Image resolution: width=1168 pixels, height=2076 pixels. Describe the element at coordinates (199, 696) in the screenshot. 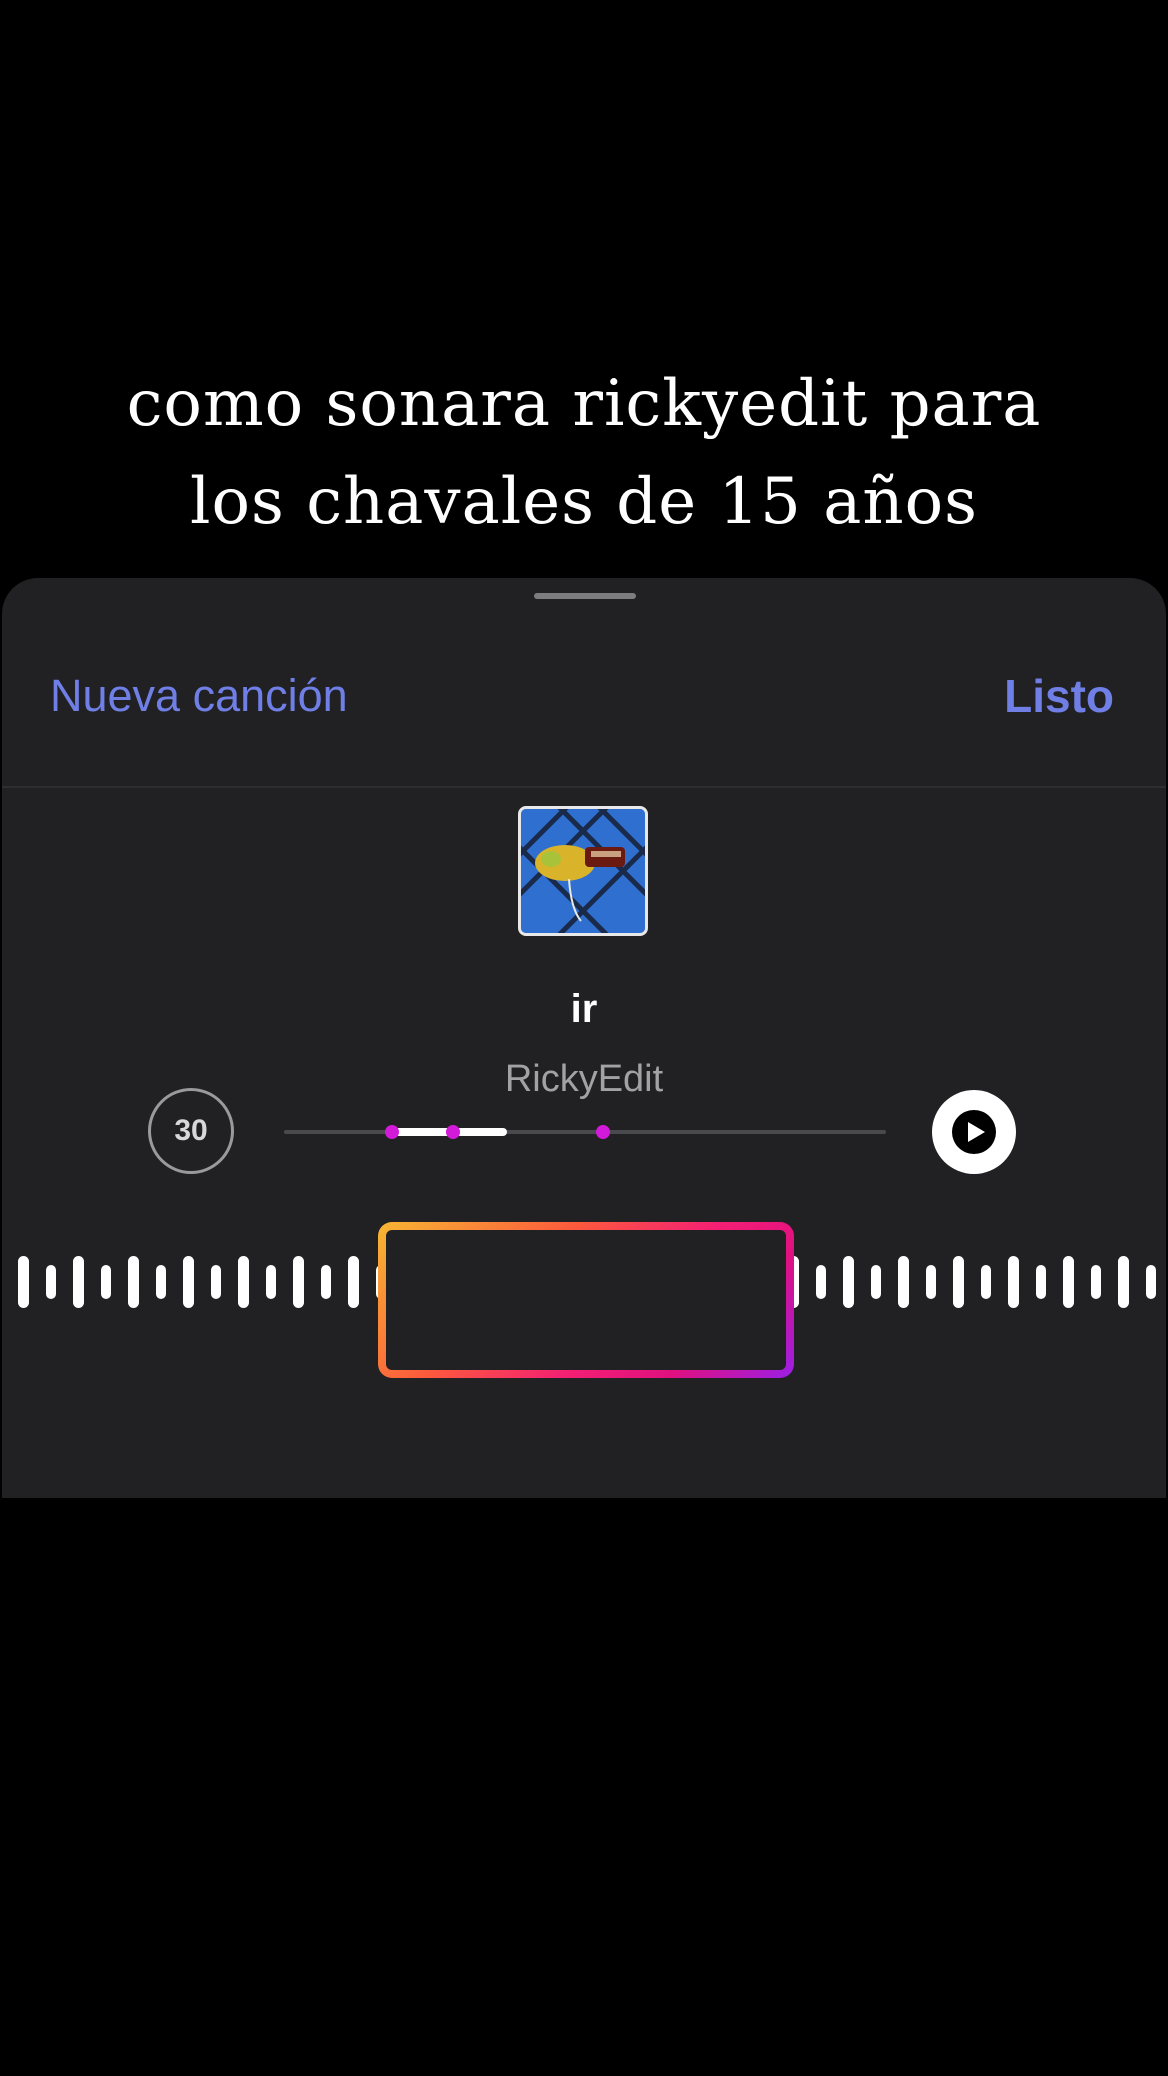

I see `new-song-button: Nueva canción` at that location.